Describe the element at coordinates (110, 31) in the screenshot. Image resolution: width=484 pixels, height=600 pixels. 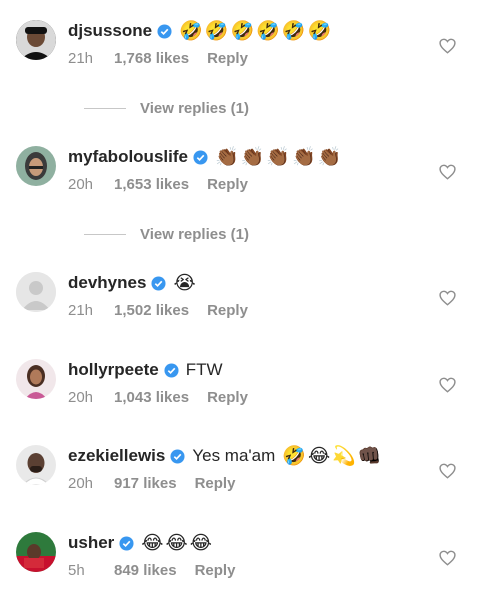
I see `username: djsussone` at that location.